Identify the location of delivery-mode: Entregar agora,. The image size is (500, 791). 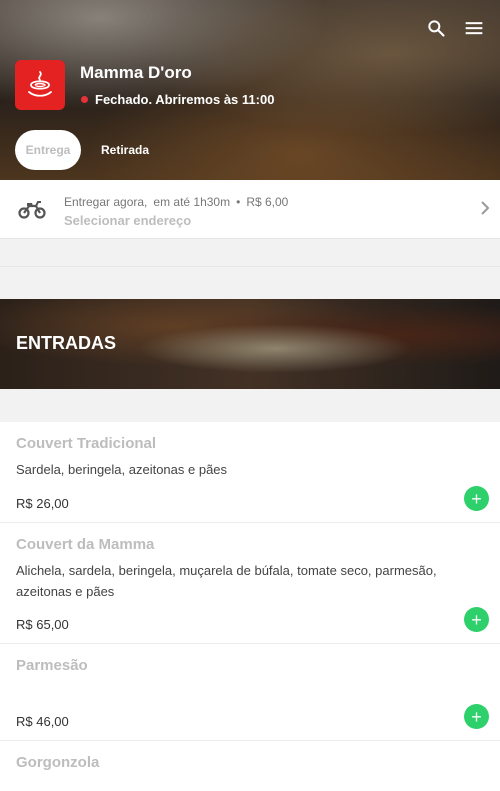
(106, 202).